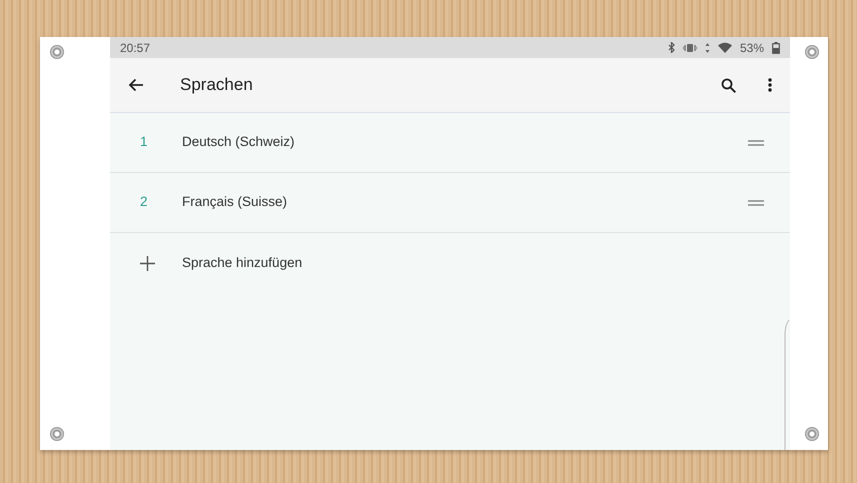  What do you see at coordinates (242, 263) in the screenshot?
I see `add-language-label: Sprache hinzufügen` at bounding box center [242, 263].